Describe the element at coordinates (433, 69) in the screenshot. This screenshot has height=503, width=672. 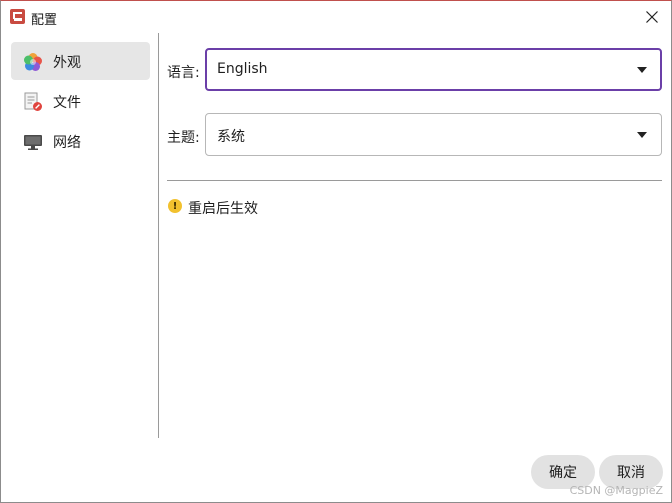
I see `language-select: English` at that location.